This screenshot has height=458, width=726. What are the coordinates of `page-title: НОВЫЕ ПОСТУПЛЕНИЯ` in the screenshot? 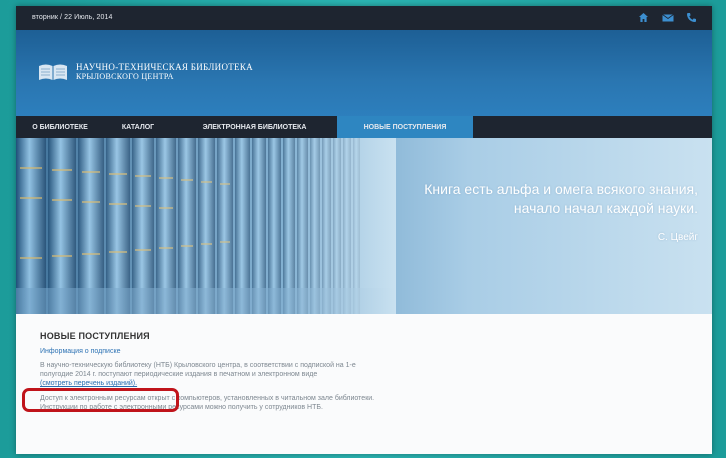 It's located at (95, 336).